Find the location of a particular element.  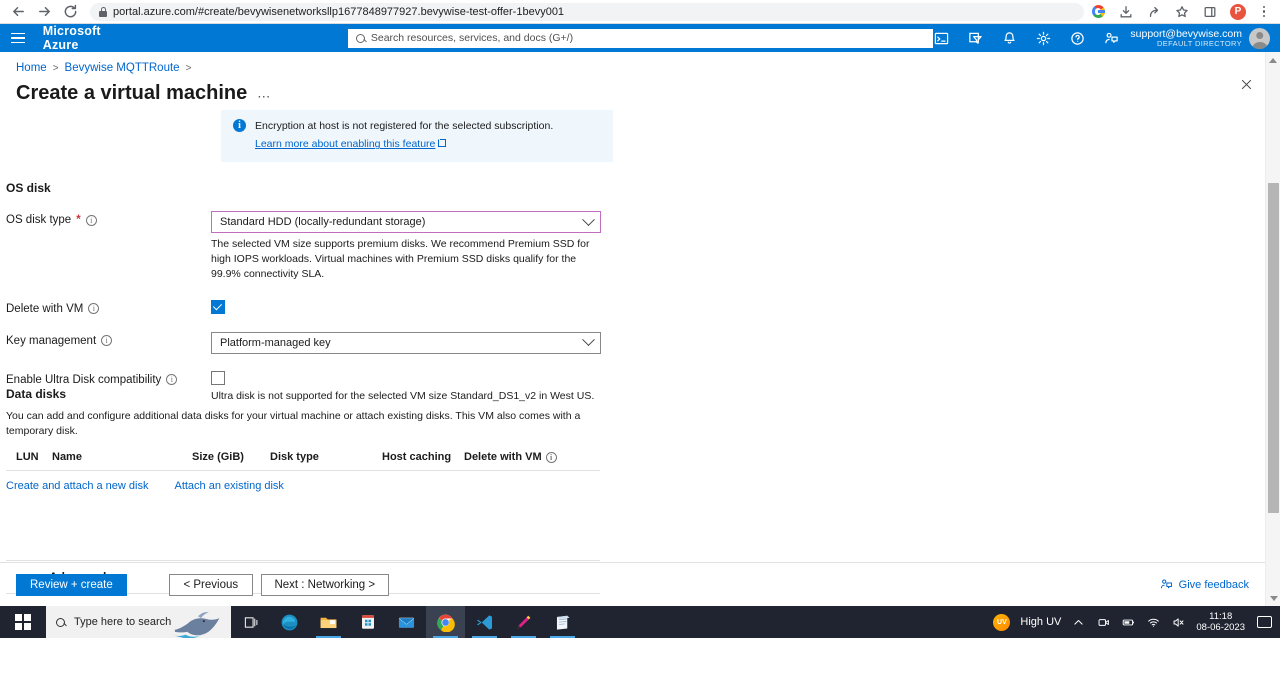

wifi-icon is located at coordinates (1153, 622).